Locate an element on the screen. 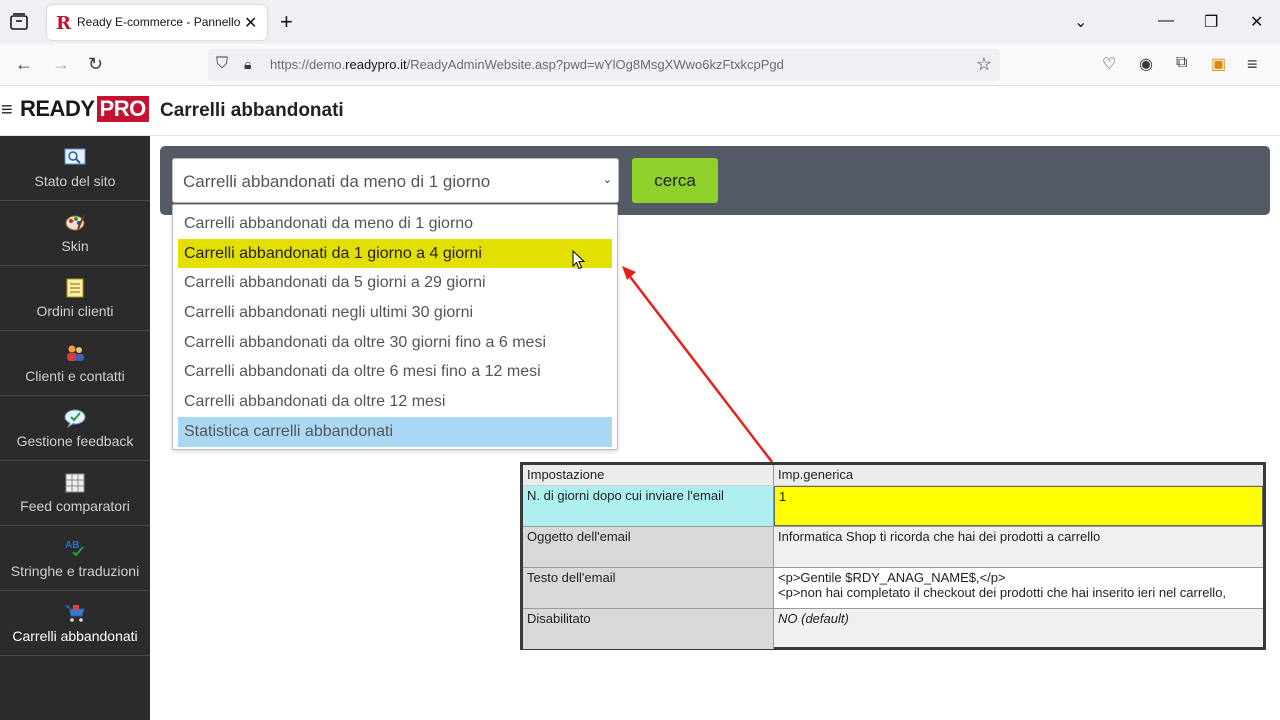 This screenshot has height=720, width=1280. feedback-icon is located at coordinates (75, 418).